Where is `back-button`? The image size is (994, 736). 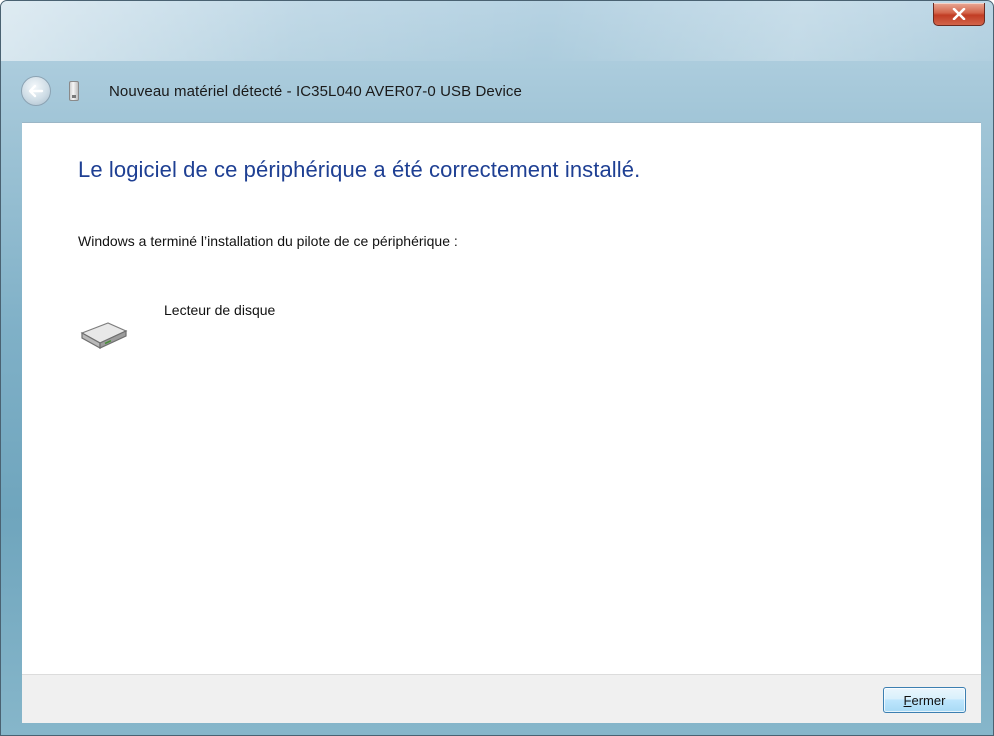 back-button is located at coordinates (36, 91).